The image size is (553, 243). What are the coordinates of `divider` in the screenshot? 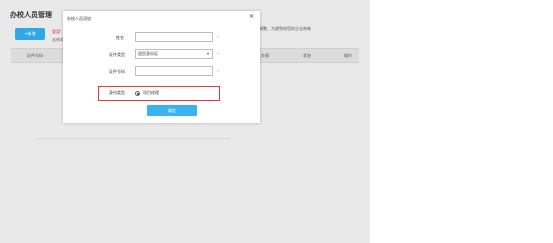 It's located at (133, 138).